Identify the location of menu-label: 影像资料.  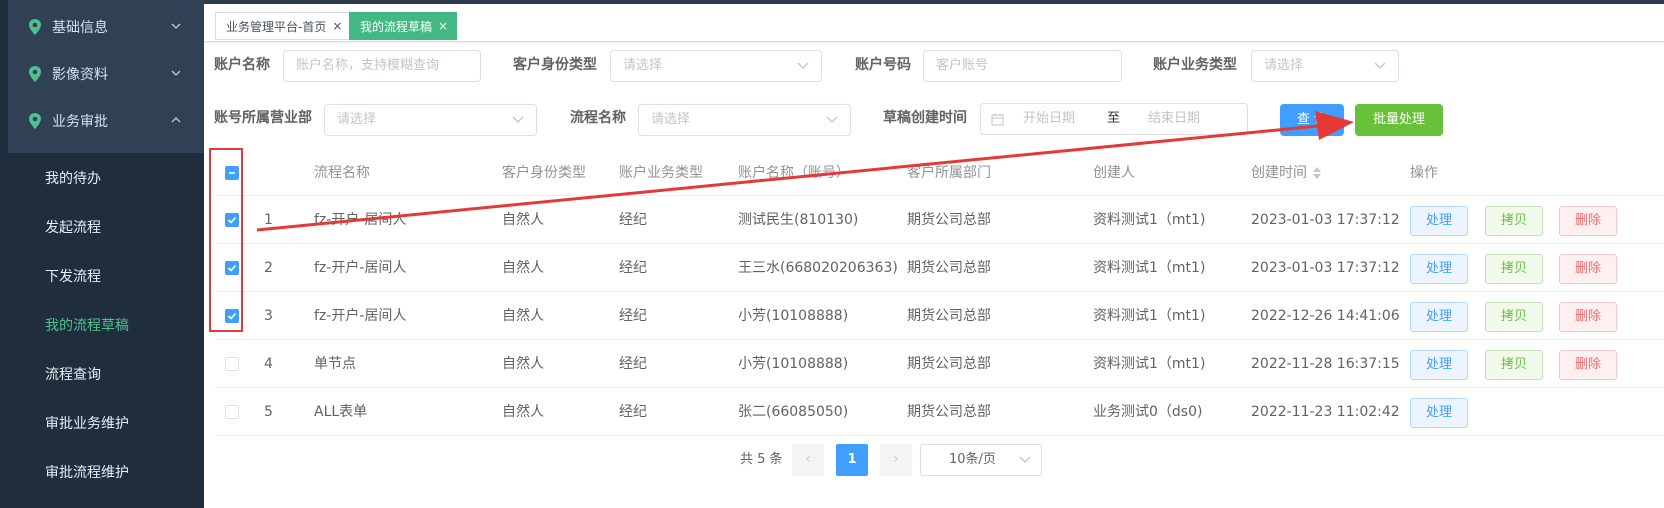
(80, 75).